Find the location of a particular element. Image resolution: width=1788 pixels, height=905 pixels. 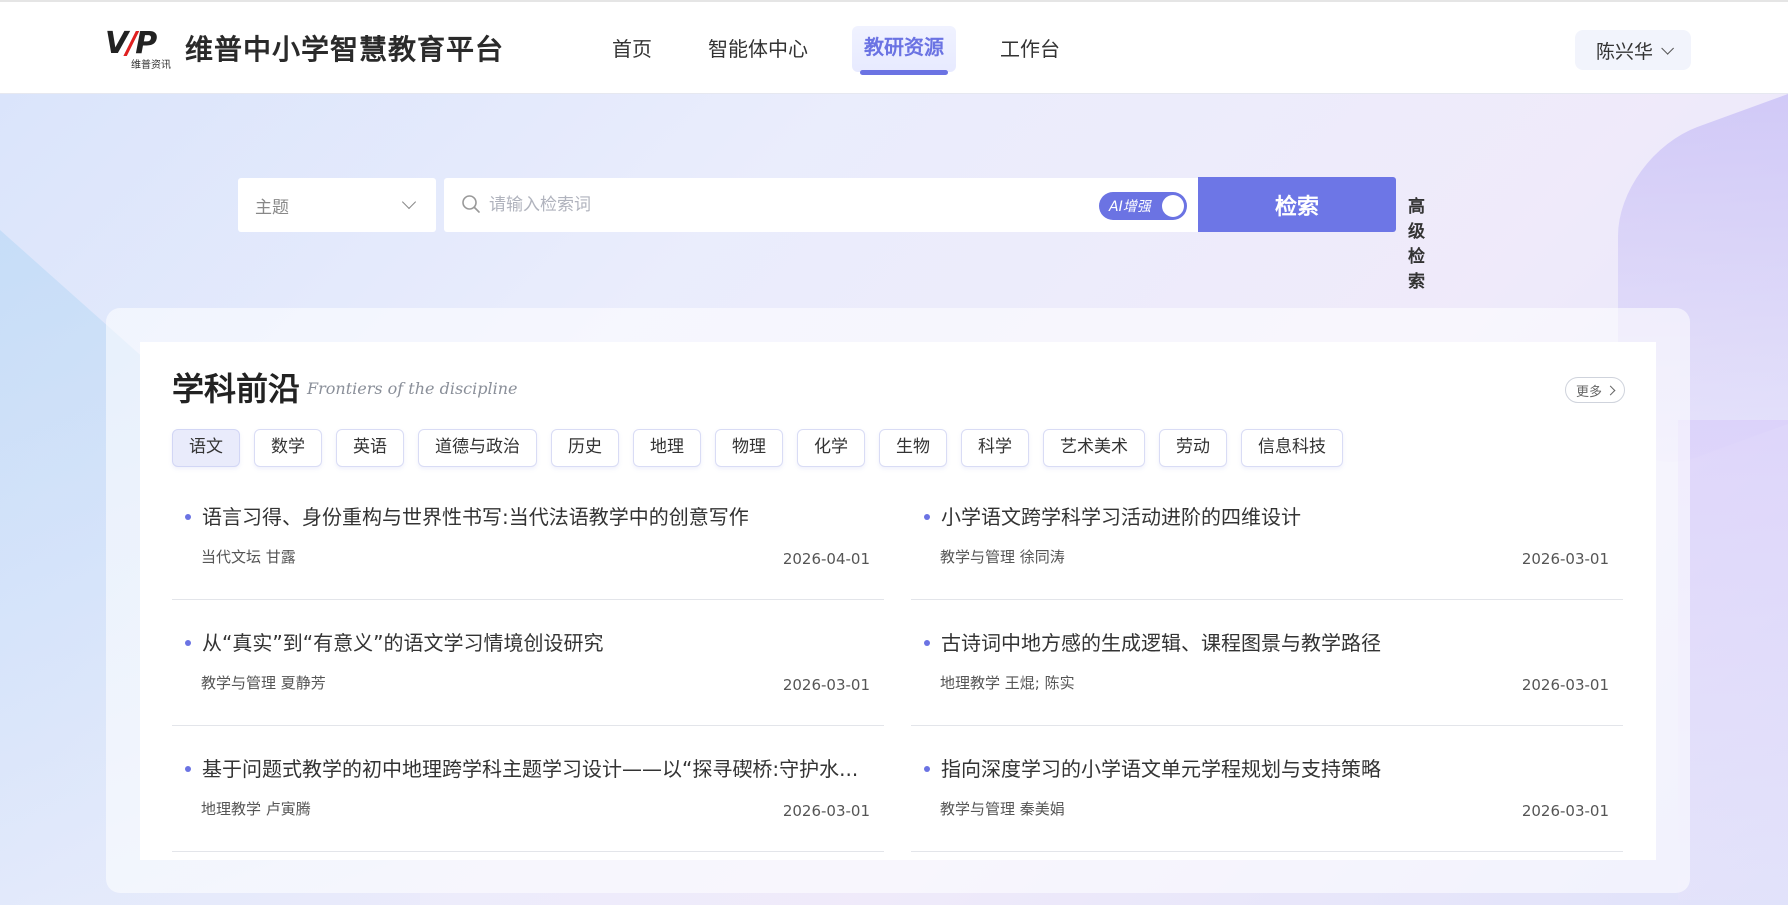

article-title: 语言习得、身份重构与世界性书写:当代法语教学中的创意写作 is located at coordinates (537, 515).